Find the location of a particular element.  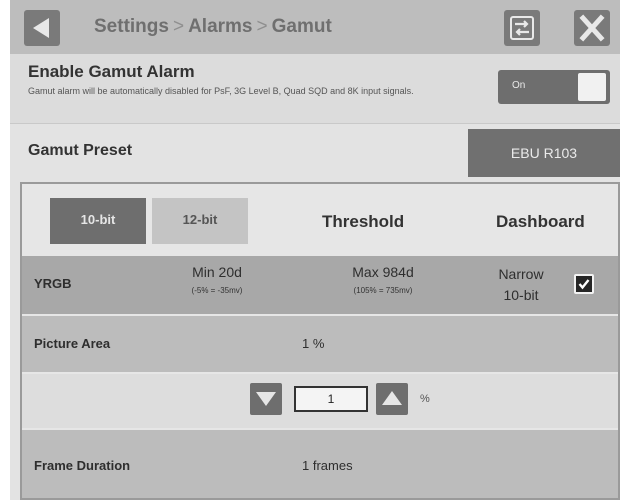

swap-button is located at coordinates (522, 28).